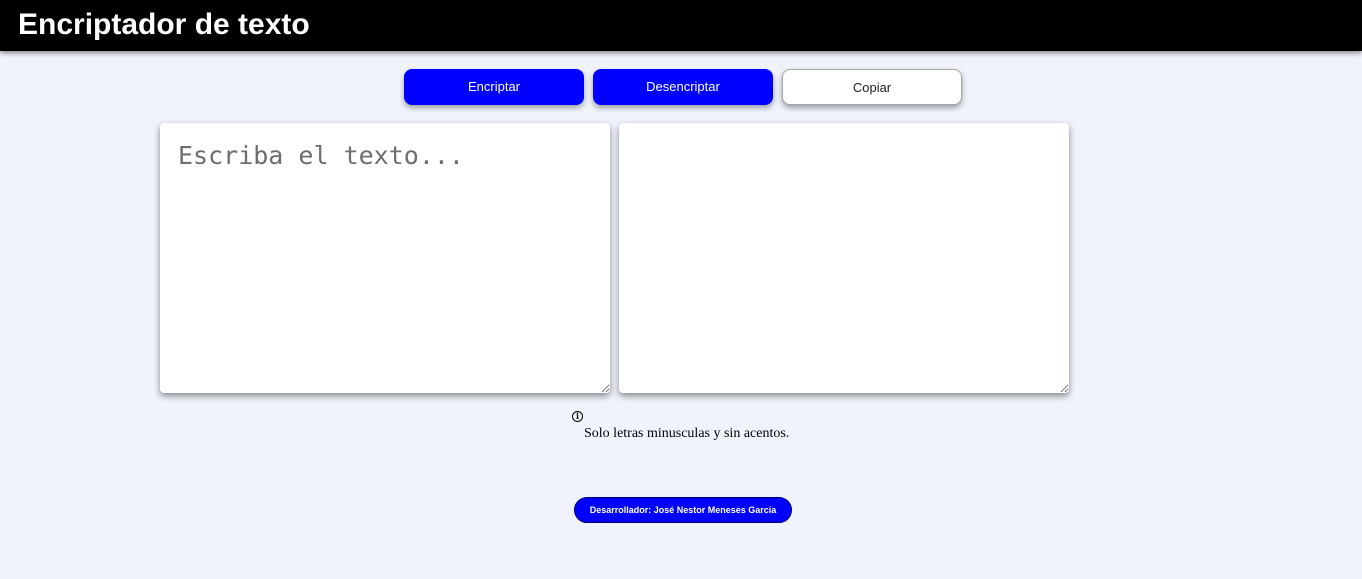 The width and height of the screenshot is (1362, 579). Describe the element at coordinates (681, 25) in the screenshot. I see `app-header: Encriptador de texto` at that location.